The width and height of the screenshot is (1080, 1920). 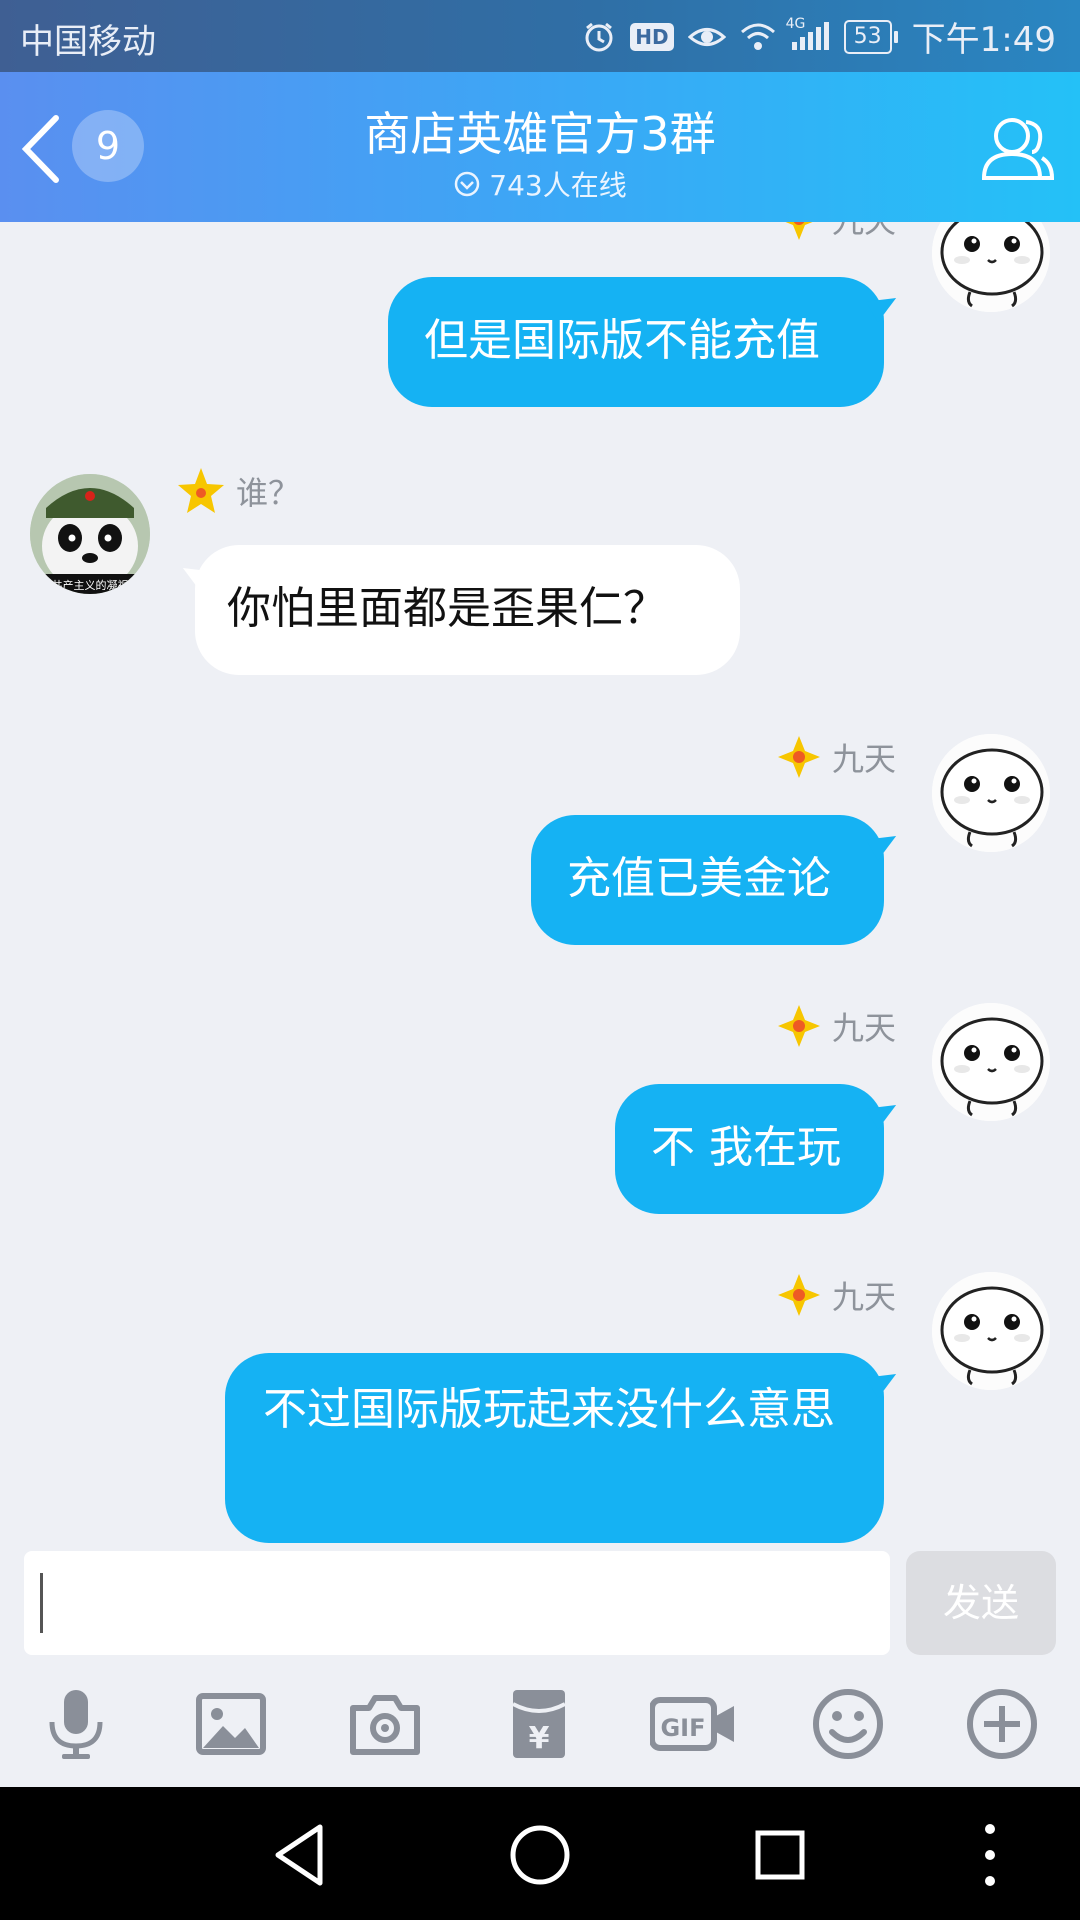 I want to click on chat-header: 9 商店英雄官方3群 743人在线, so click(x=540, y=147).